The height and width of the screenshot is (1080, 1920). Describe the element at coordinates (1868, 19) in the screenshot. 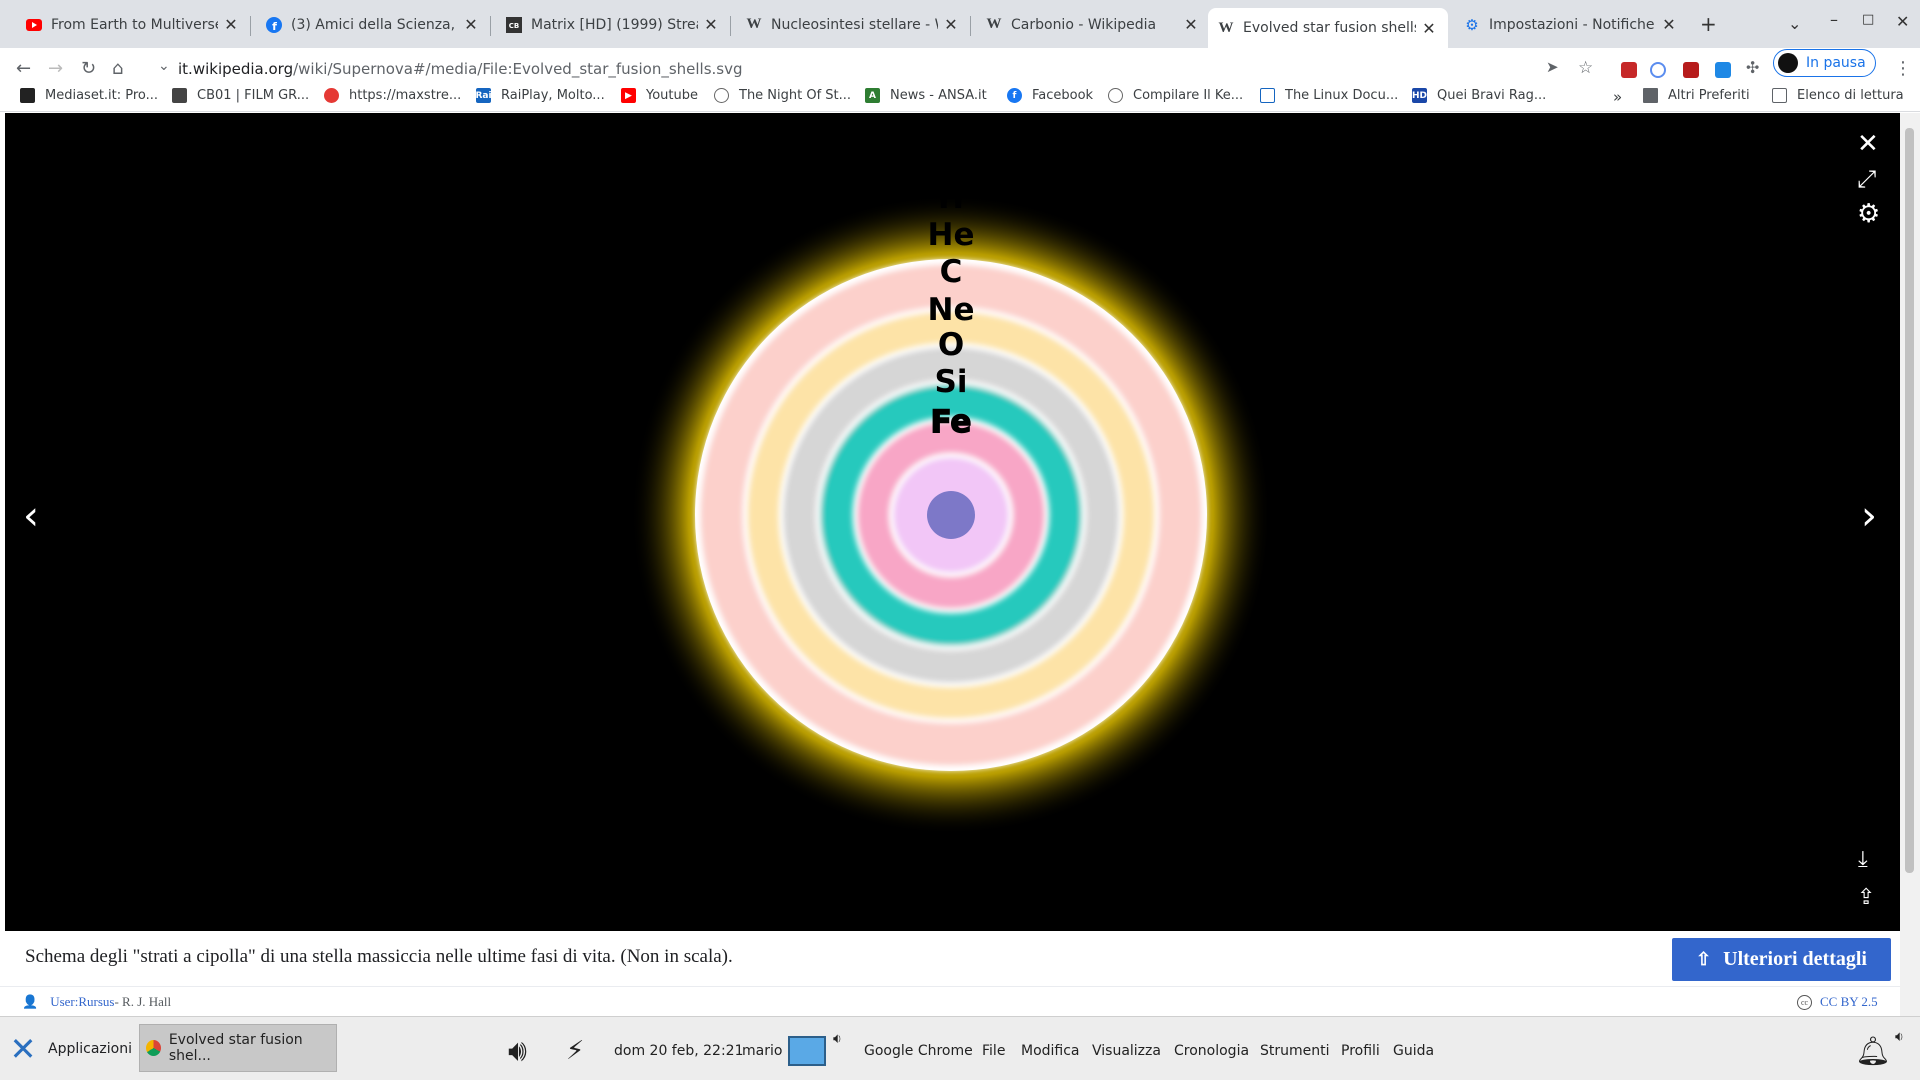

I see `maximize-button: □` at that location.